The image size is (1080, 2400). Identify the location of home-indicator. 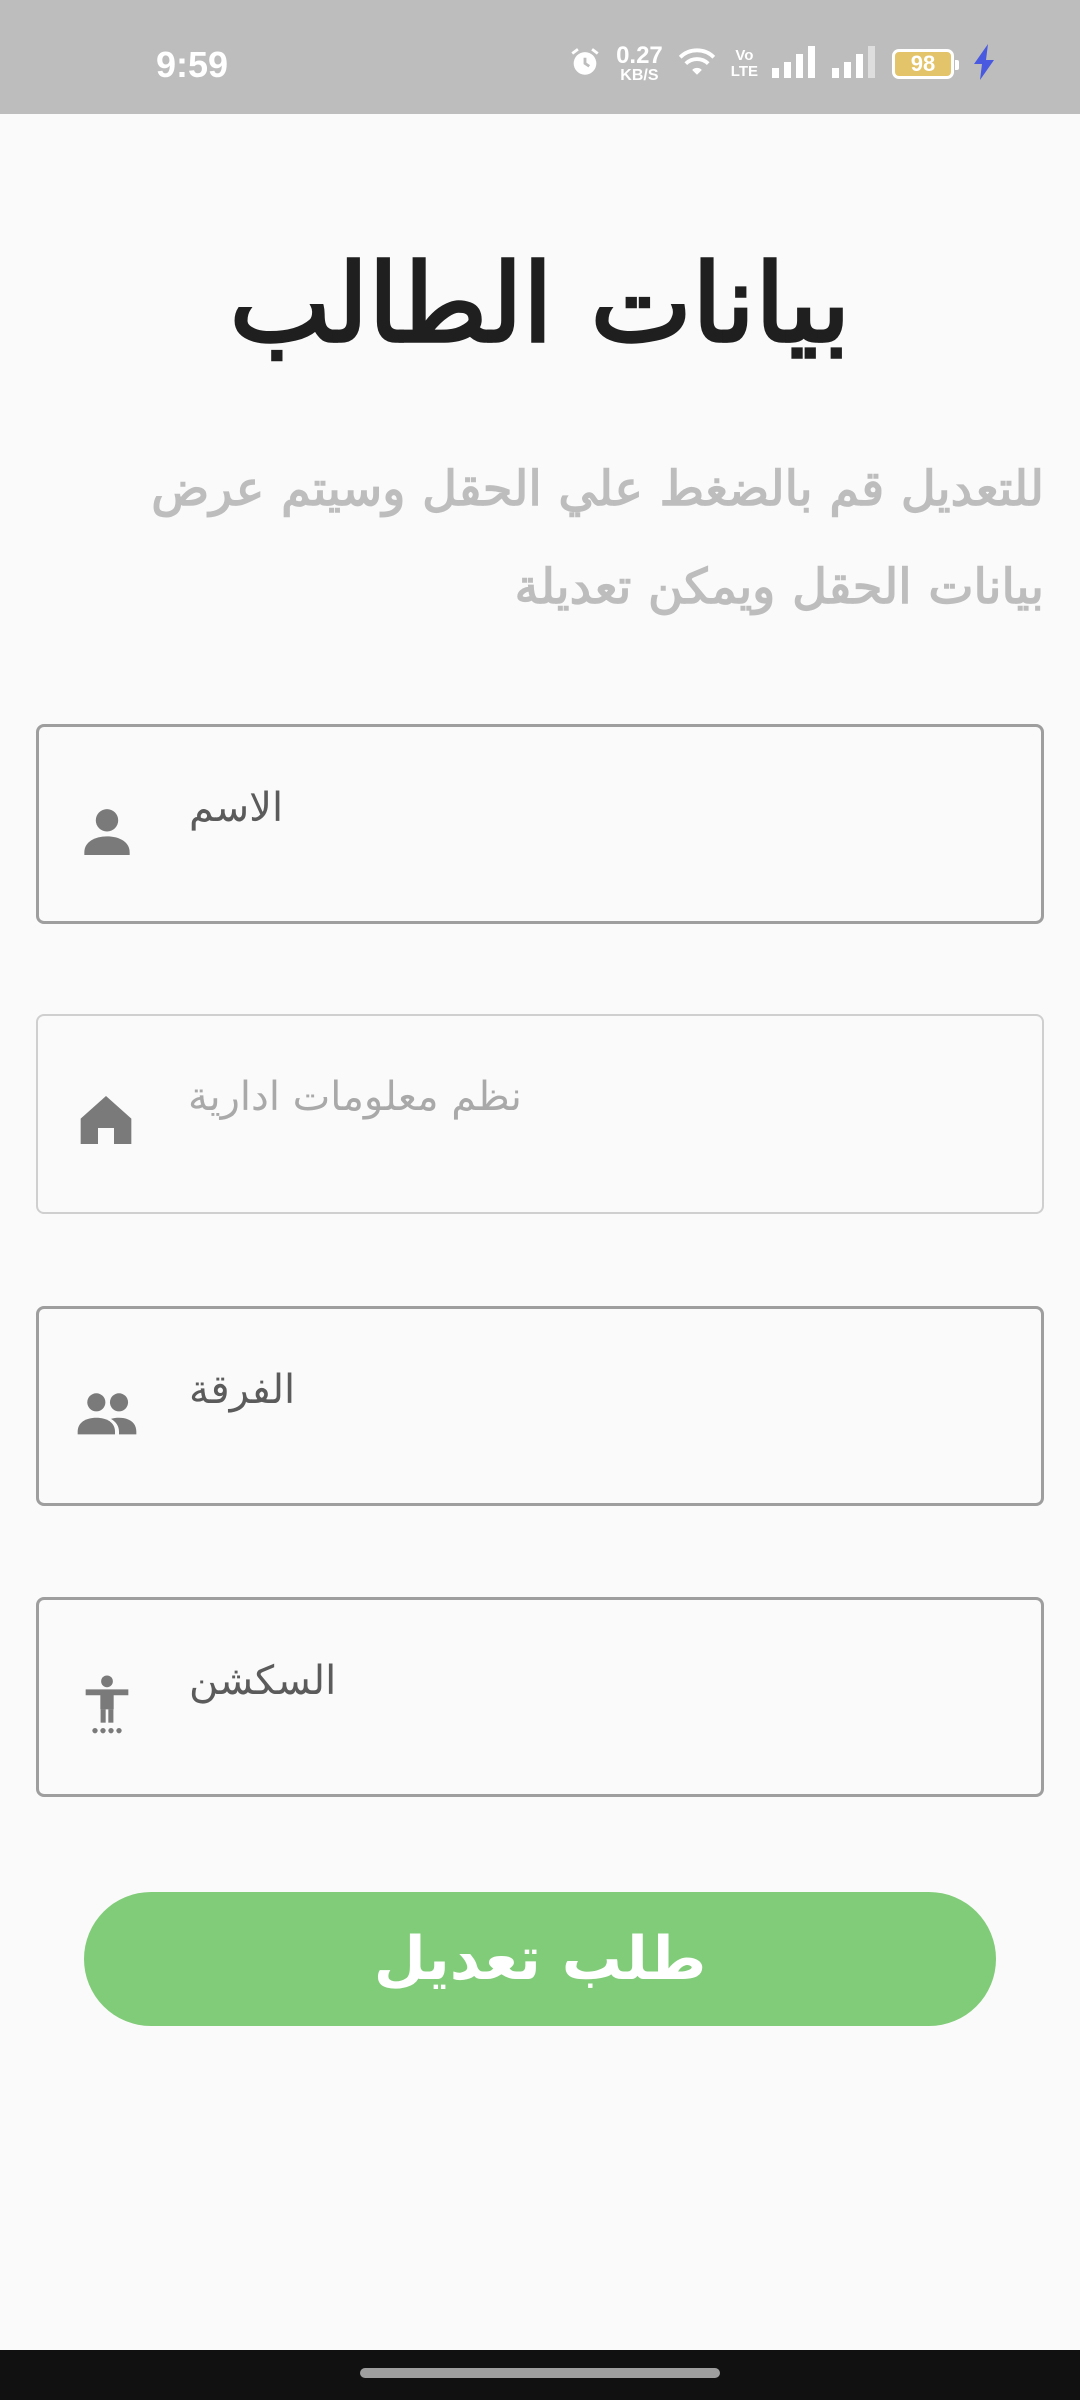
(540, 2373).